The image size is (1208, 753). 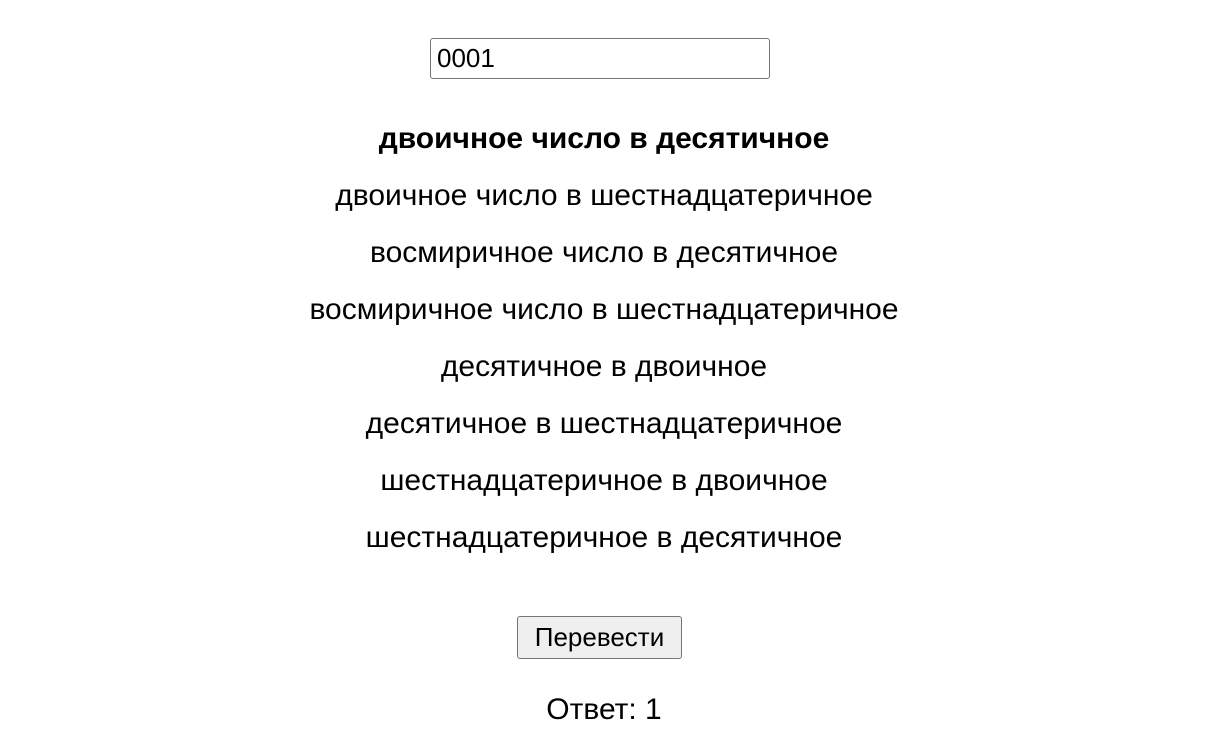 I want to click on option-dec-to-bin: десятичное в двоичное, so click(x=604, y=366).